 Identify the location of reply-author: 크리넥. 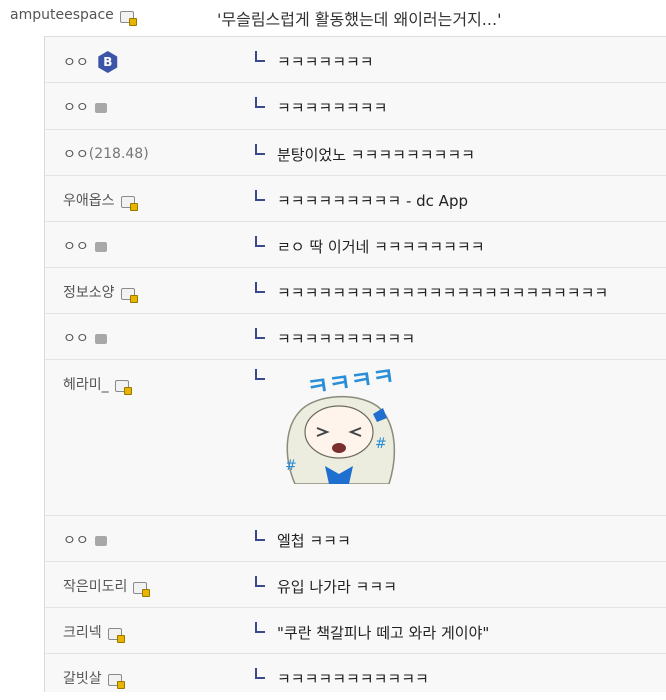
(94, 632).